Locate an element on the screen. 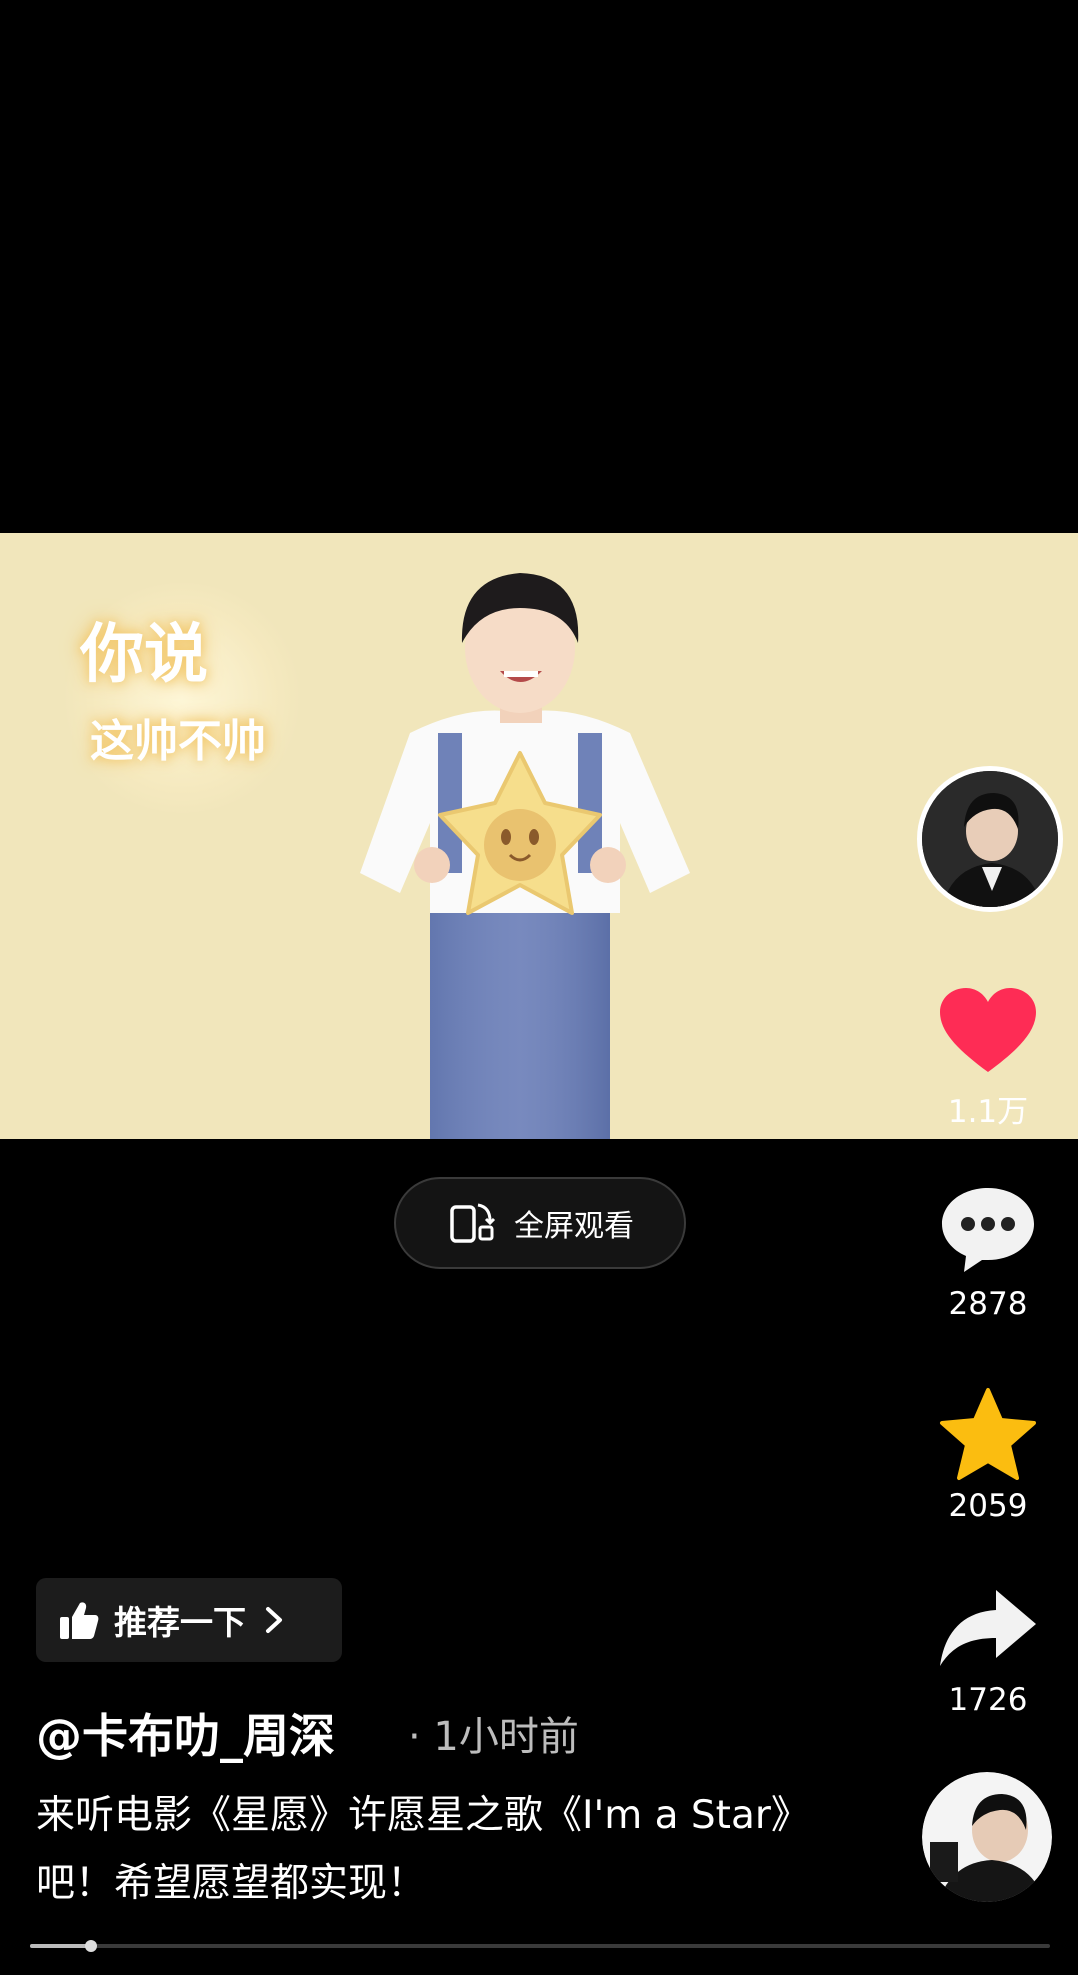 This screenshot has width=1078, height=1975. avatar-image is located at coordinates (990, 839).